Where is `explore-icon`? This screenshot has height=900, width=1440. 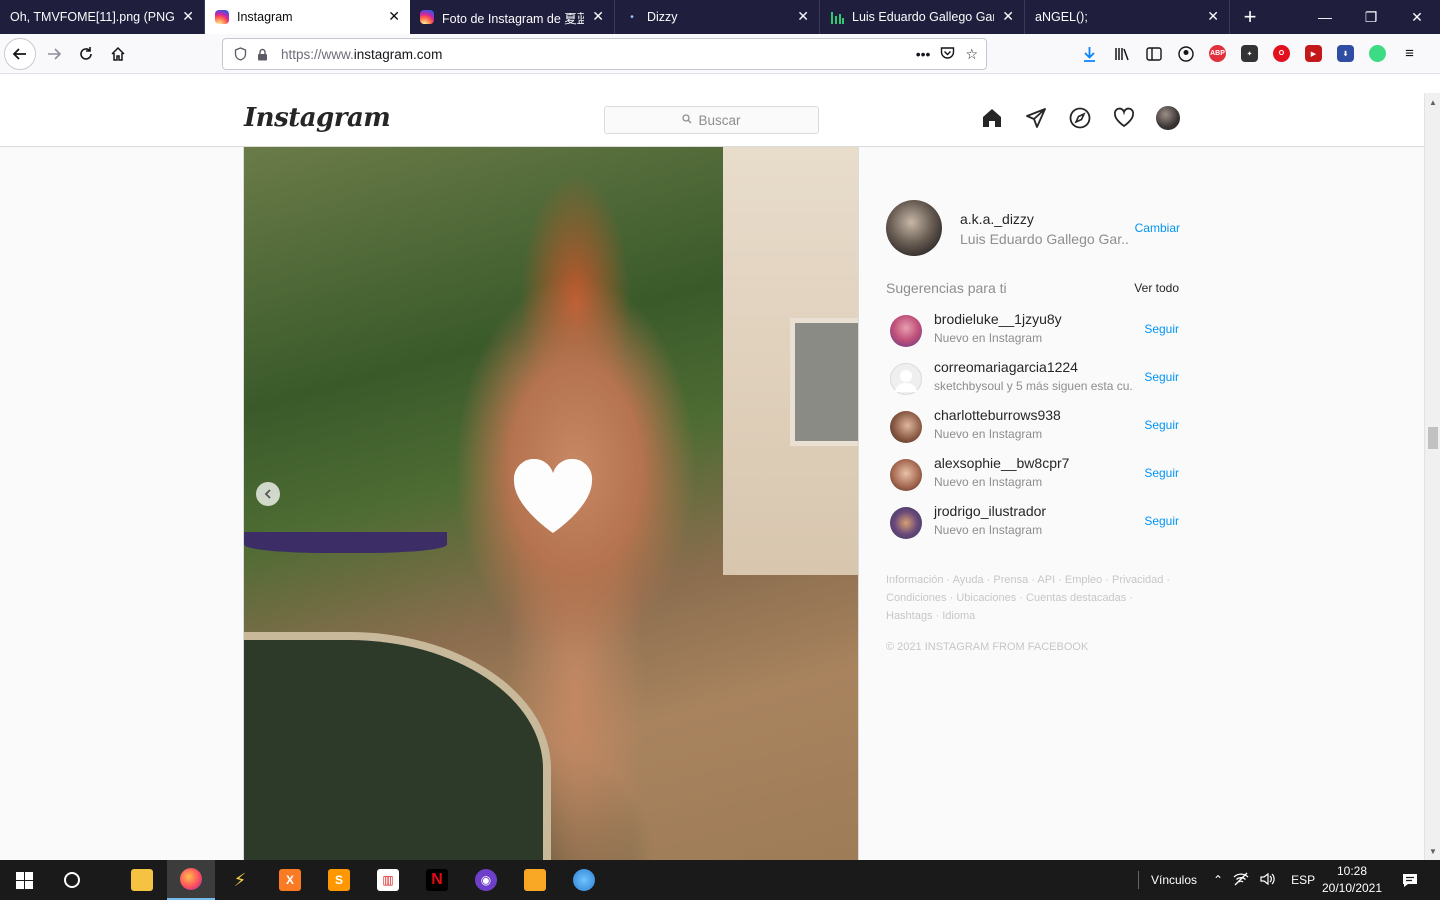 explore-icon is located at coordinates (1080, 118).